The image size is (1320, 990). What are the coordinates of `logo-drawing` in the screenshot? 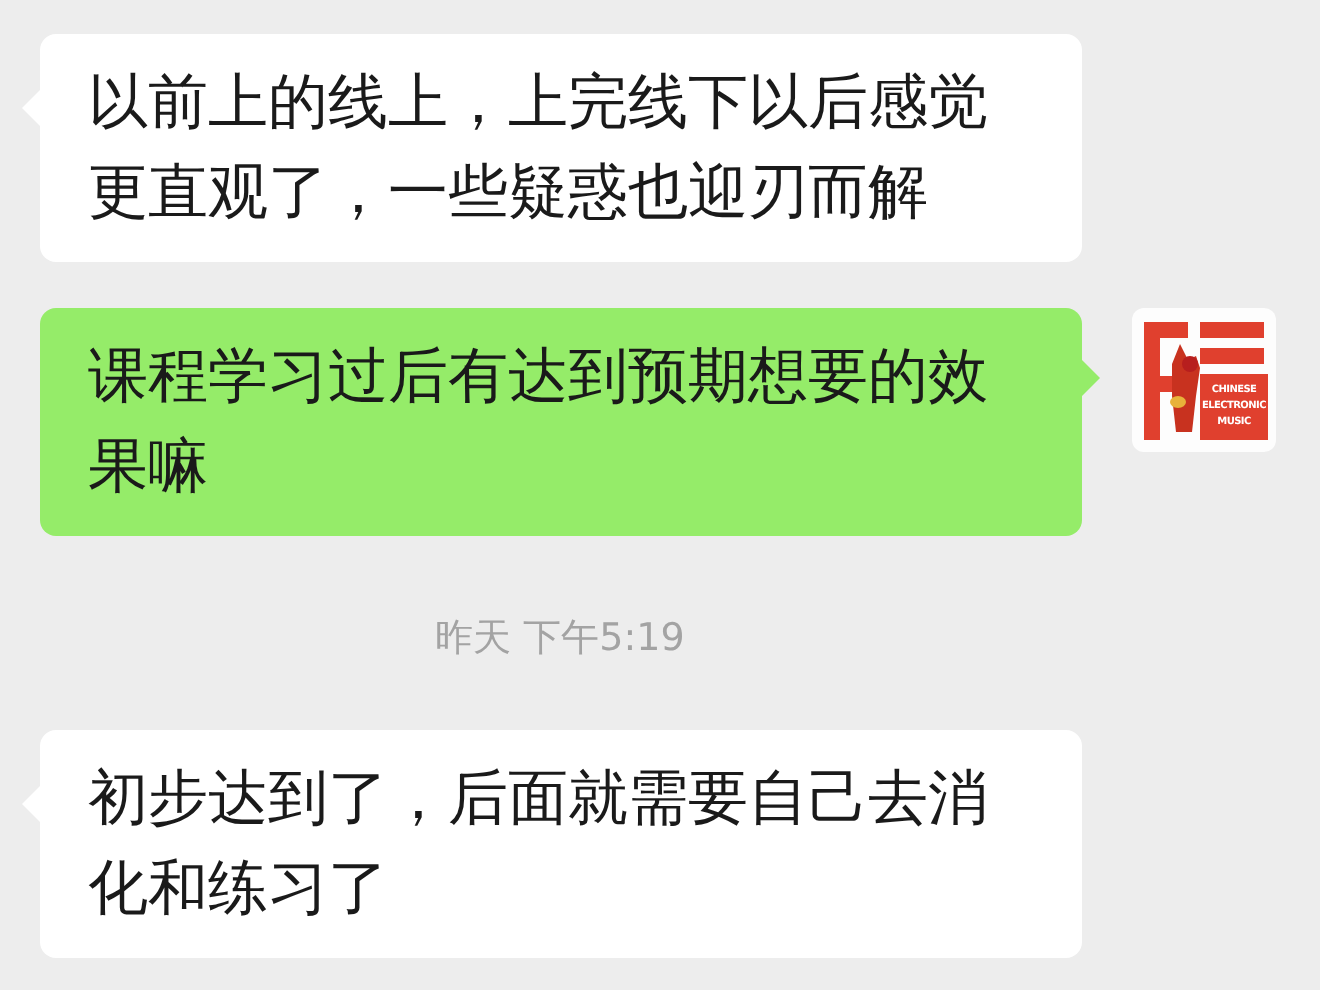 It's located at (1206, 381).